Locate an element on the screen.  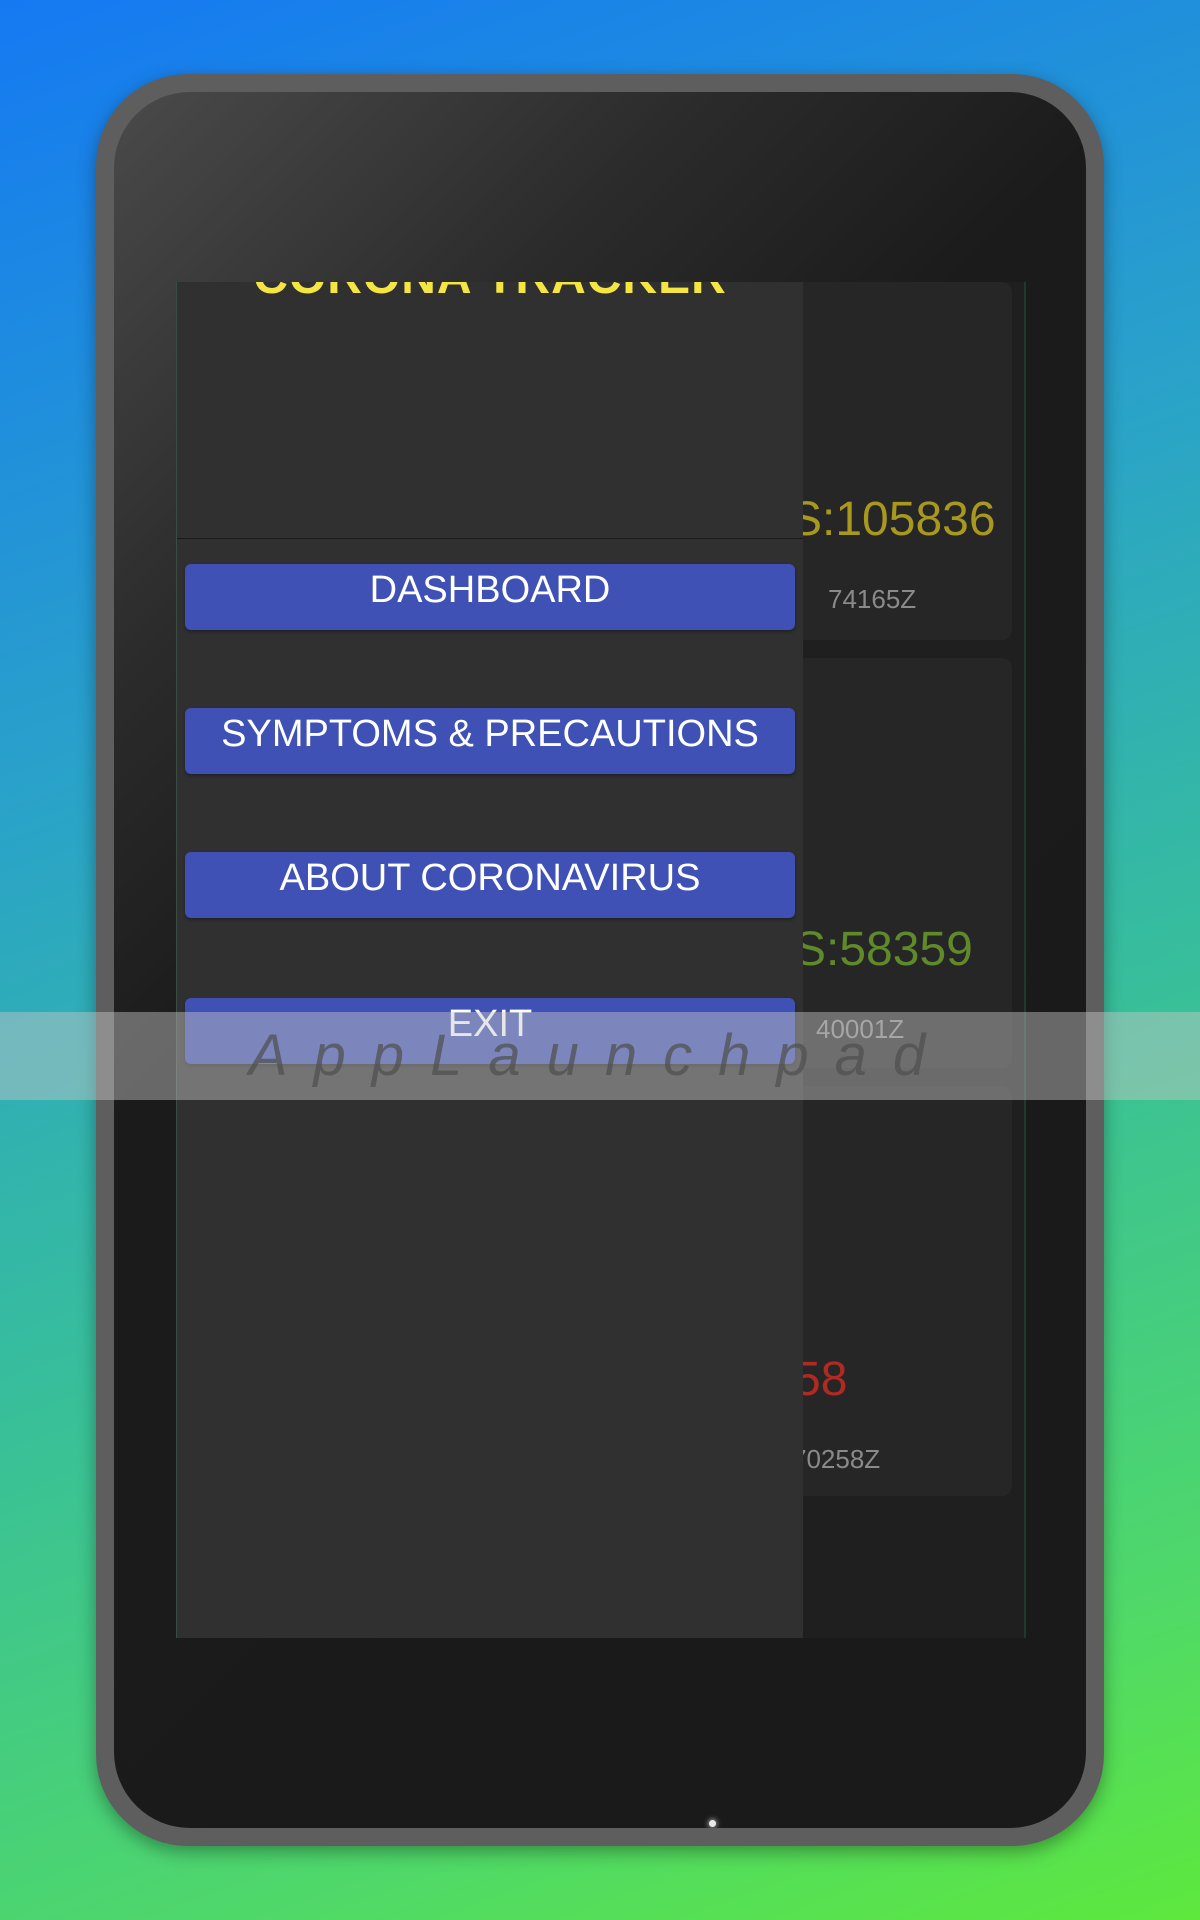
deaths-timestamp: 70258Z is located at coordinates (836, 1459).